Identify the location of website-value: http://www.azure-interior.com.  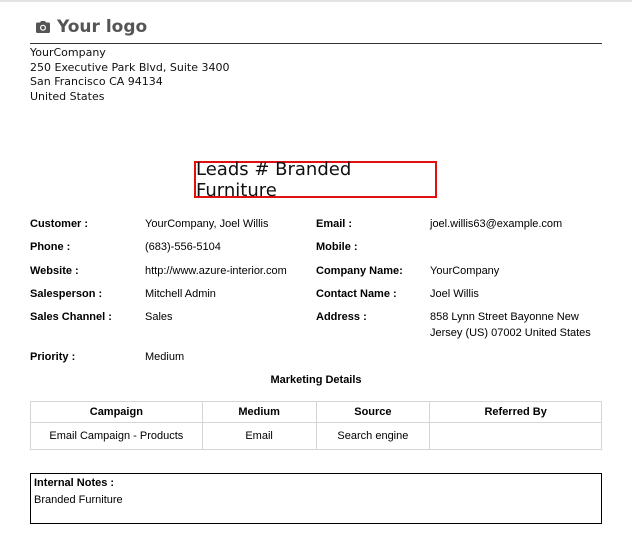
(216, 271).